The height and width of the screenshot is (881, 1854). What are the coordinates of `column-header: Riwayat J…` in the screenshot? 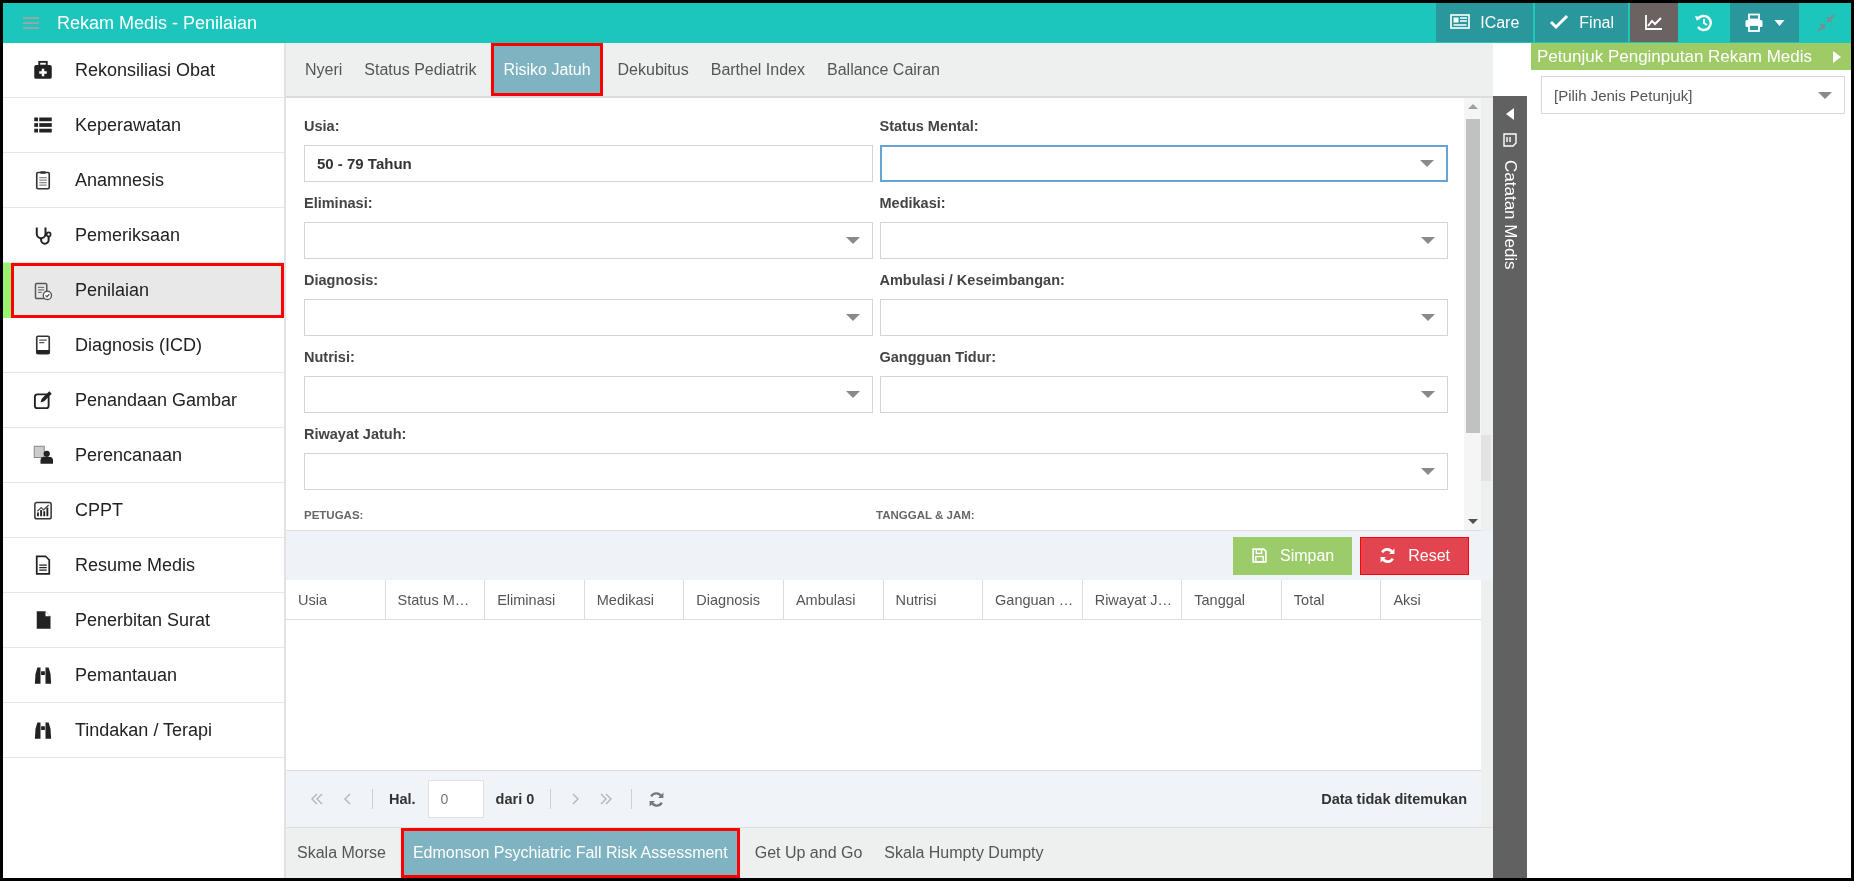 It's located at (1132, 599).